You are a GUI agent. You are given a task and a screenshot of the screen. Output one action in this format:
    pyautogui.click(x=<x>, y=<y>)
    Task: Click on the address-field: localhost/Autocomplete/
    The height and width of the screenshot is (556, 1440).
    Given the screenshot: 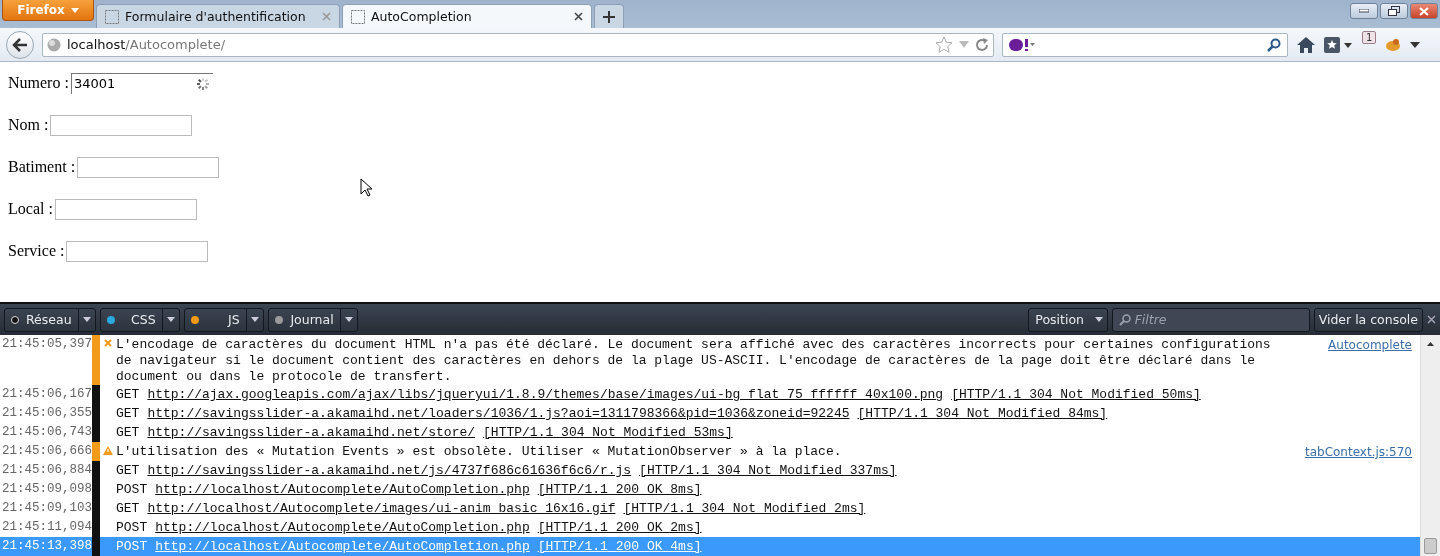 What is the action you would take?
    pyautogui.click(x=518, y=44)
    